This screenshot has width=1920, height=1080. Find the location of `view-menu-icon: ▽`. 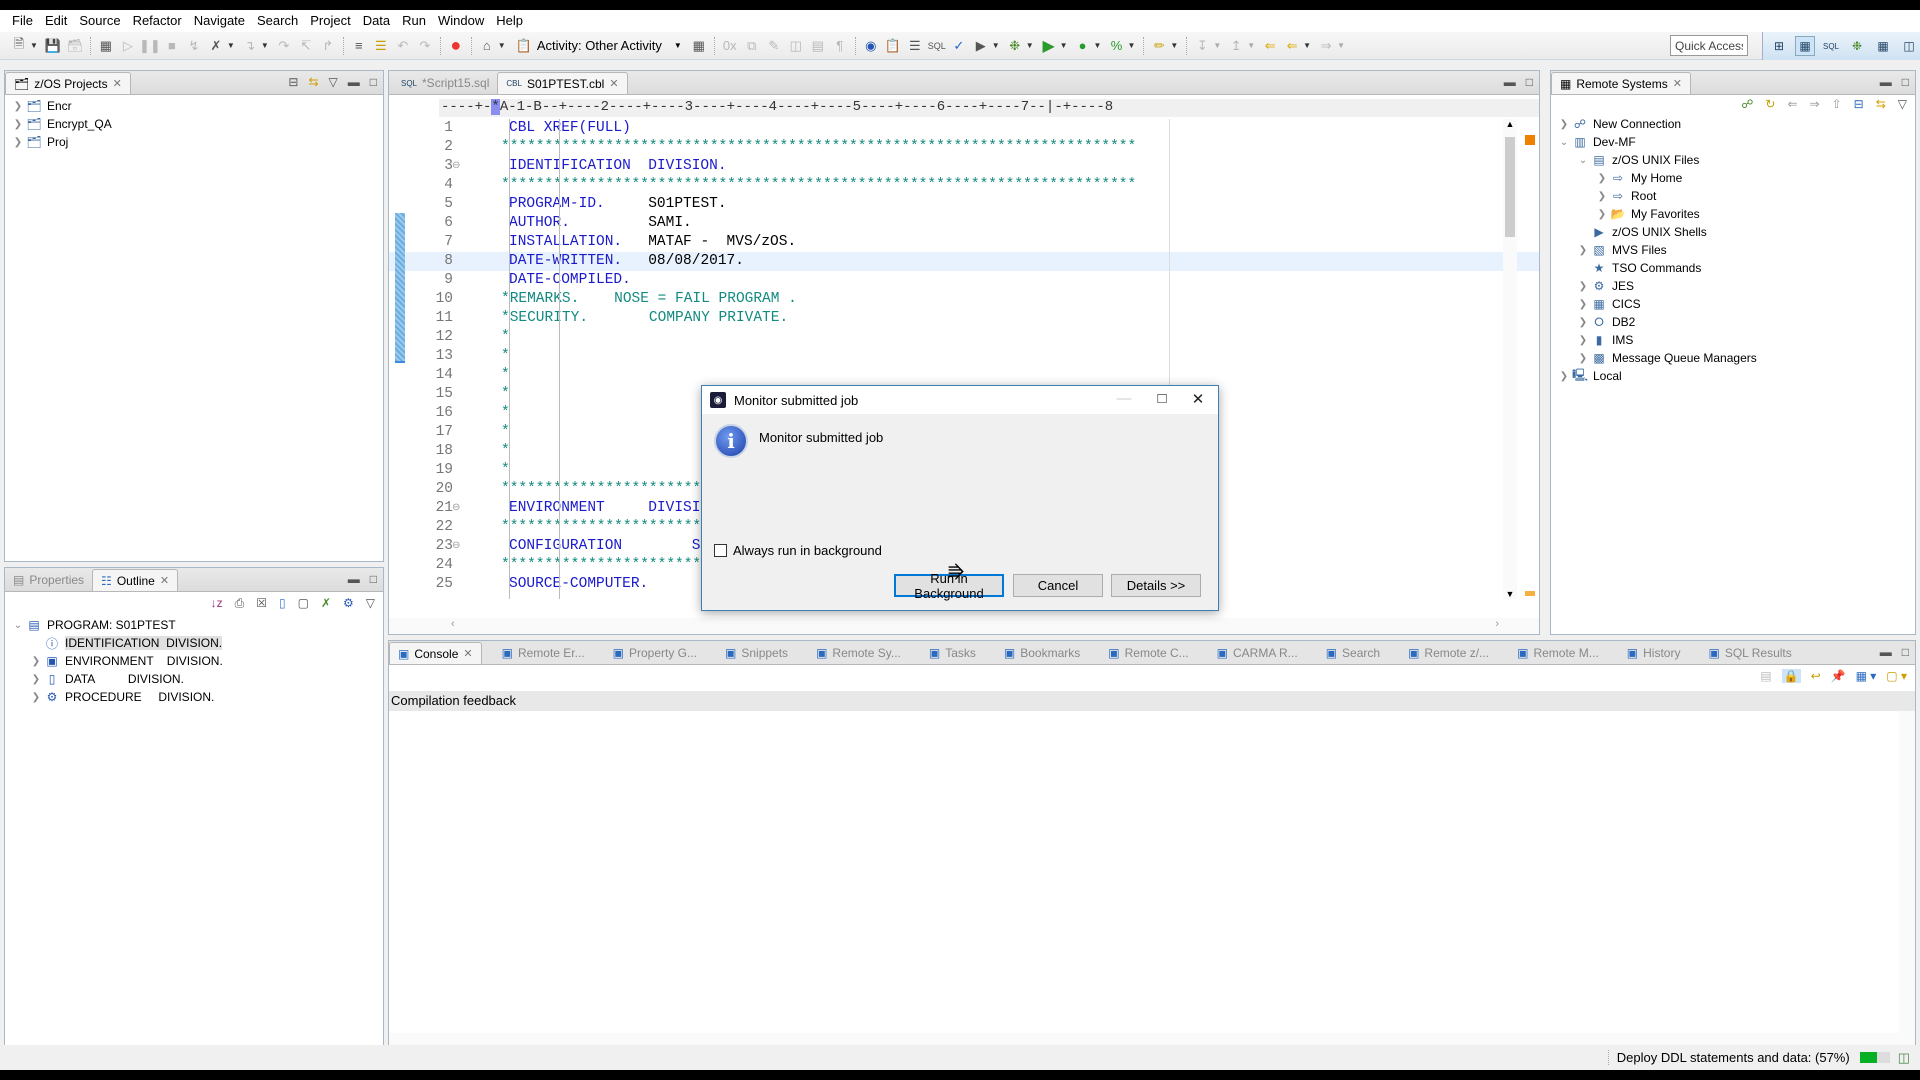

view-menu-icon: ▽ is located at coordinates (1902, 104).